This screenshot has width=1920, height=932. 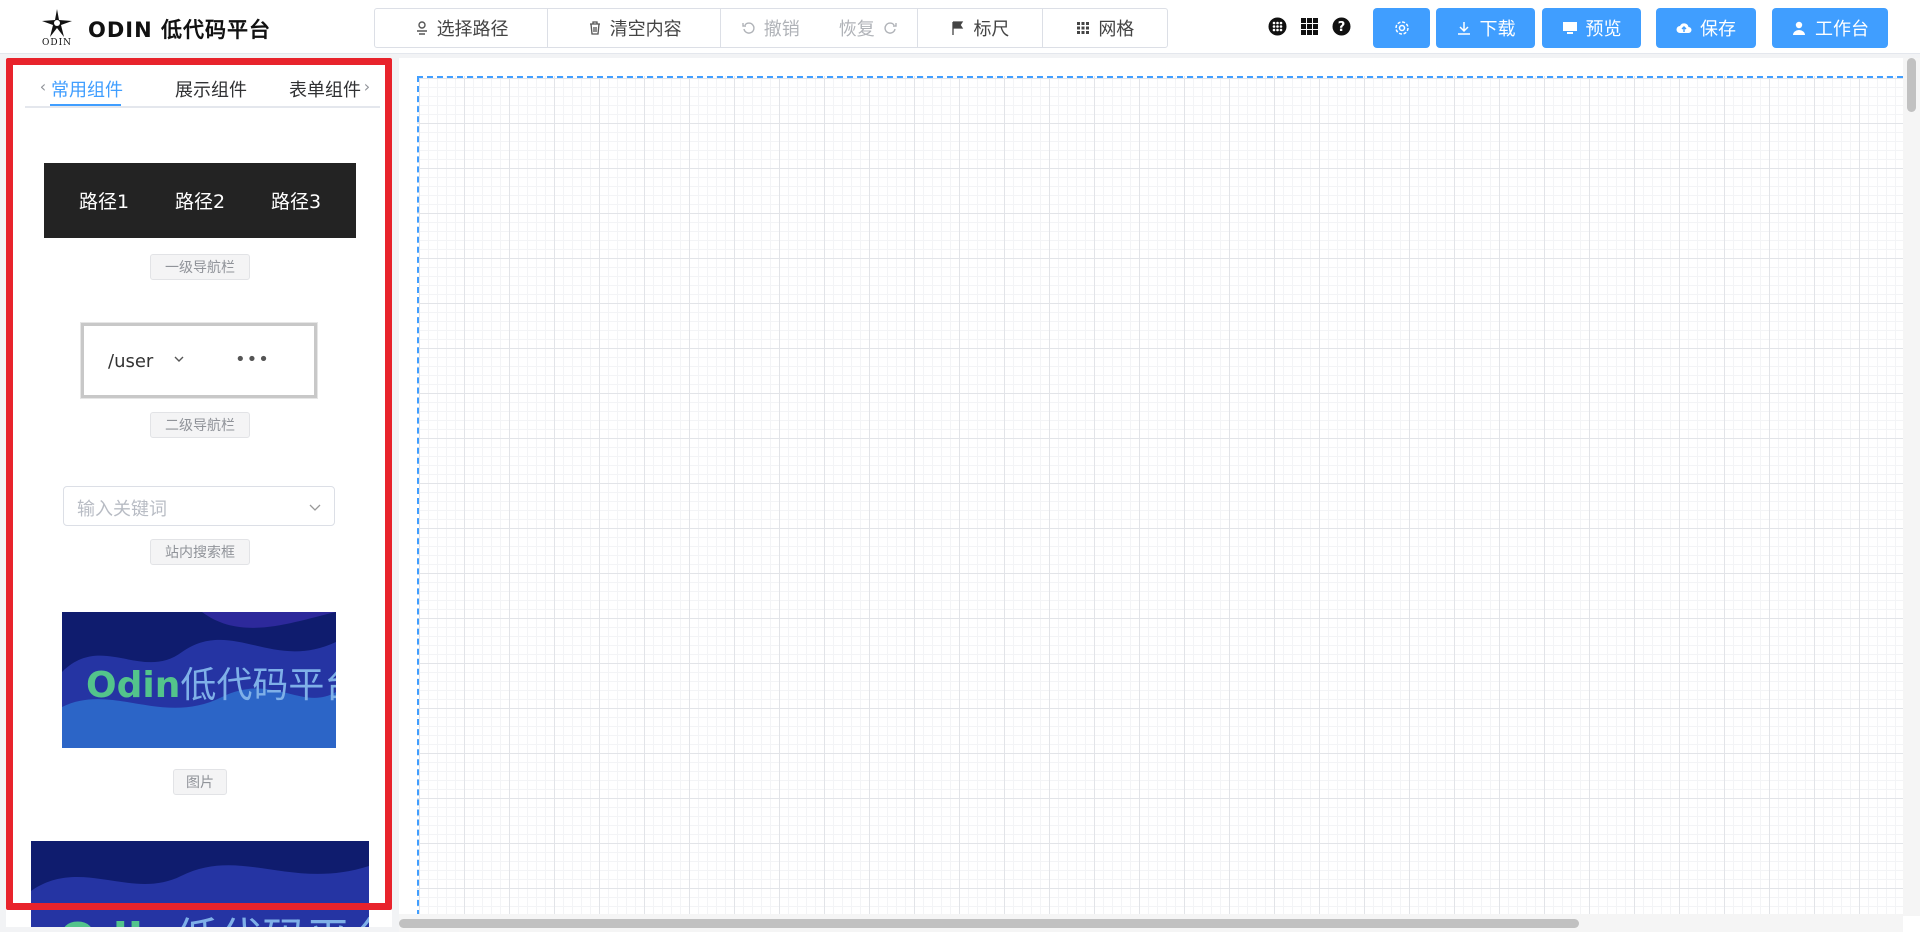 What do you see at coordinates (200, 884) in the screenshot?
I see `image-preview-2: Odin低代码平台` at bounding box center [200, 884].